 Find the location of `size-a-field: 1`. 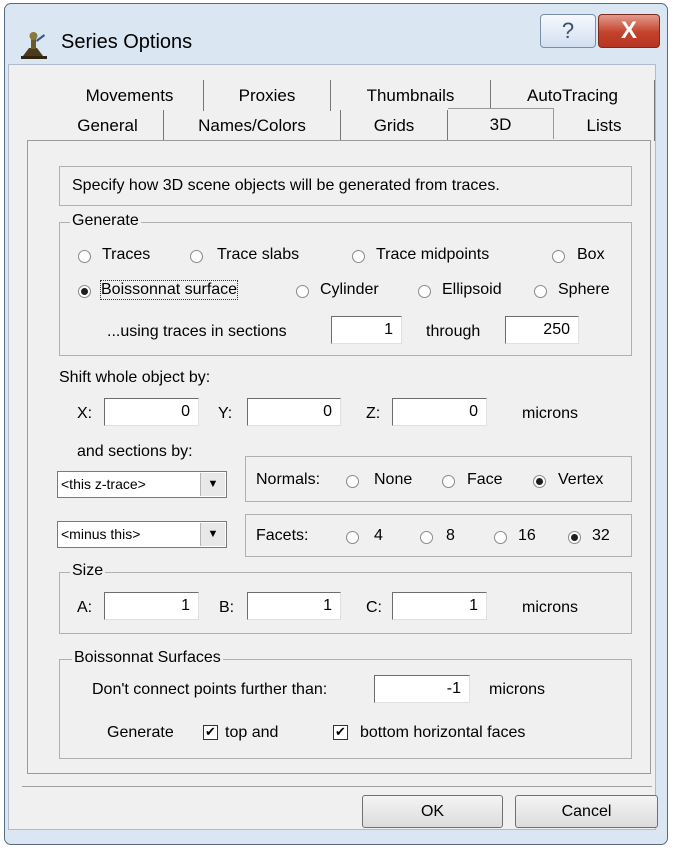

size-a-field: 1 is located at coordinates (151, 606).